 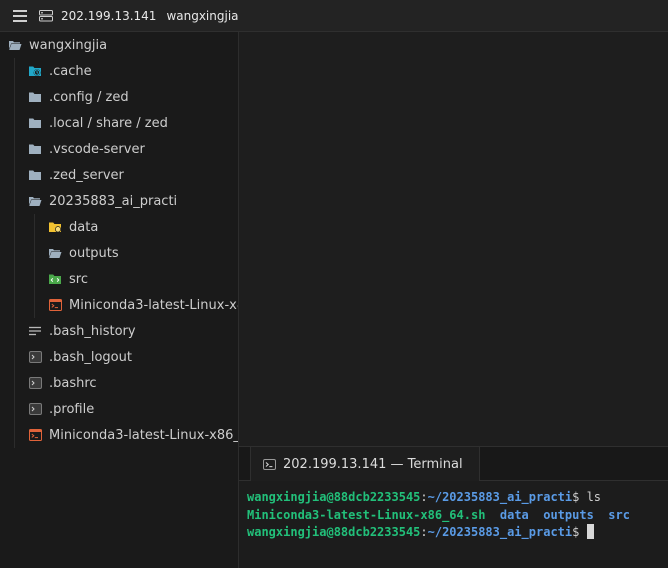 I want to click on tree-item: .config / zed, so click(x=119, y=97).